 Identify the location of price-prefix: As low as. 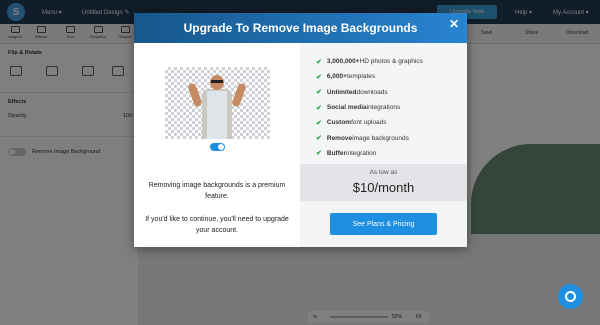
(383, 172).